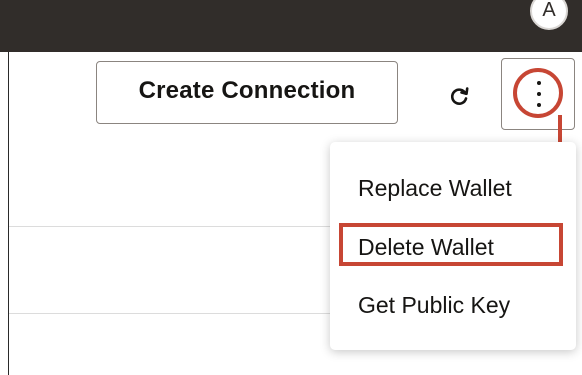 This screenshot has width=582, height=375. What do you see at coordinates (453, 188) in the screenshot?
I see `menu-item-replace-wallet: Replace Wallet` at bounding box center [453, 188].